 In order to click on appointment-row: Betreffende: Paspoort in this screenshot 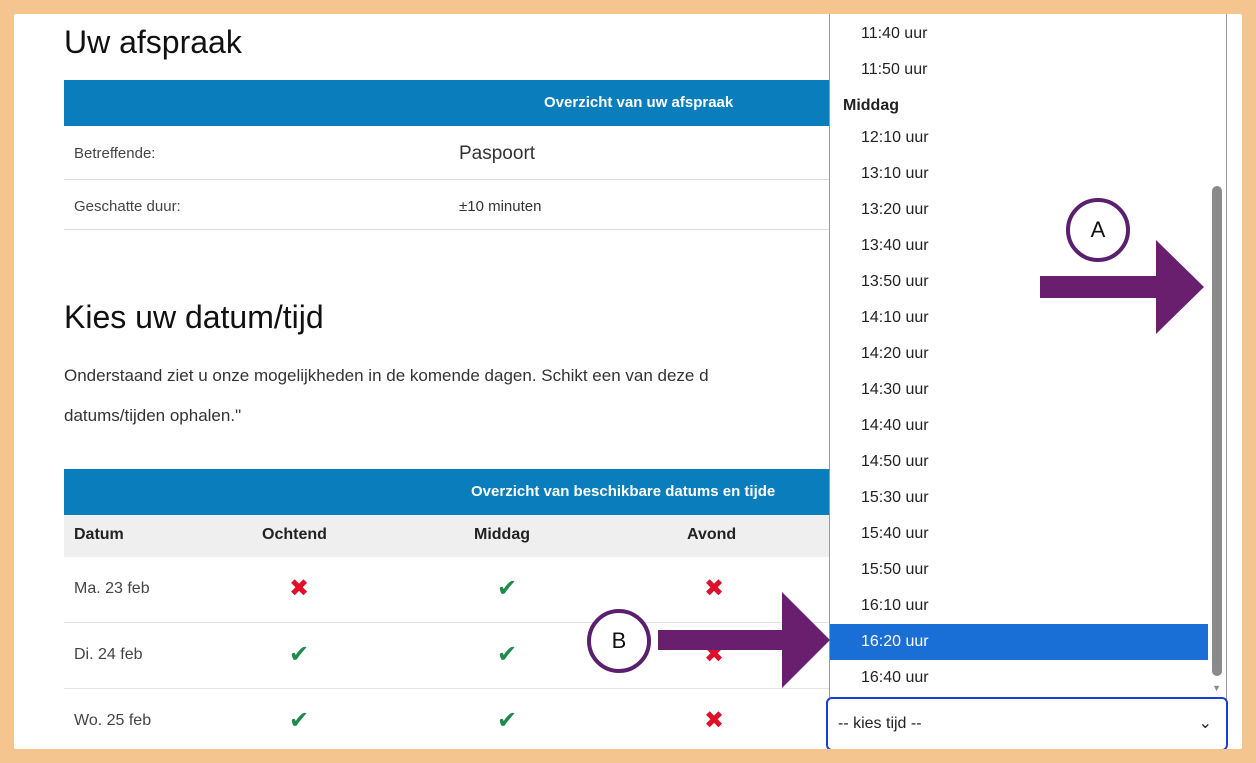, I will do `click(454, 153)`.